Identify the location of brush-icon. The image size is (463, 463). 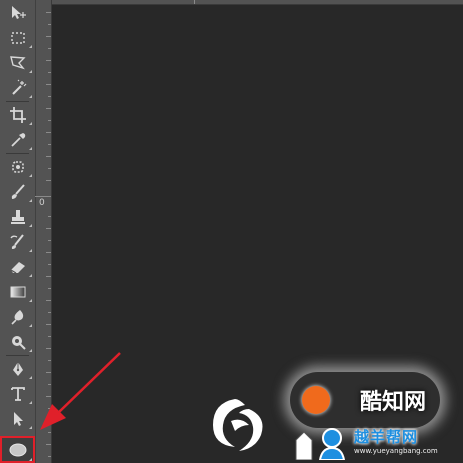
(18, 191).